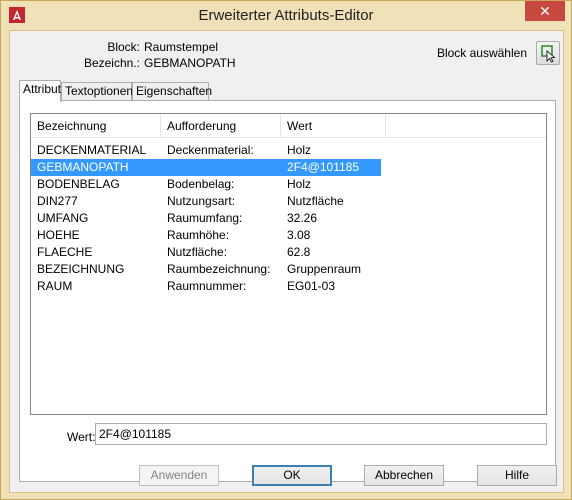 Image resolution: width=572 pixels, height=500 pixels. Describe the element at coordinates (299, 235) in the screenshot. I see `value-cell: 3.08` at that location.